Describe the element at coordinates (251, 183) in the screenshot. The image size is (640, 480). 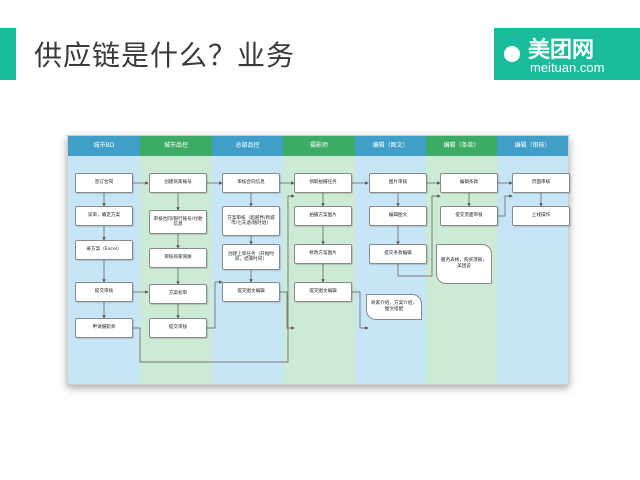
I see `step-review-contract-info: 审核合同信息` at that location.